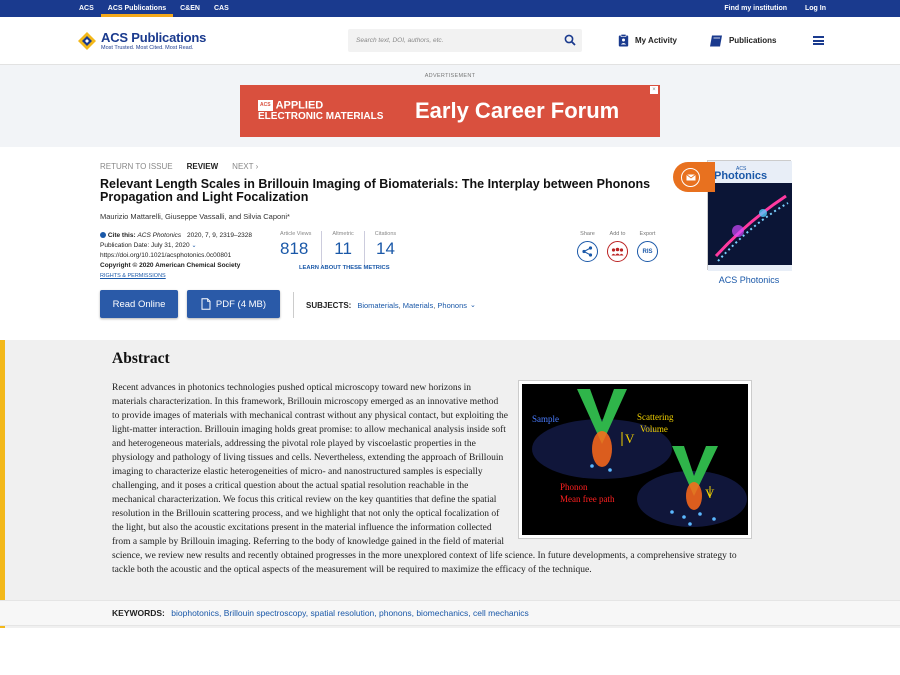 This screenshot has width=900, height=675. What do you see at coordinates (815, 8) in the screenshot?
I see `login-link: Log In` at bounding box center [815, 8].